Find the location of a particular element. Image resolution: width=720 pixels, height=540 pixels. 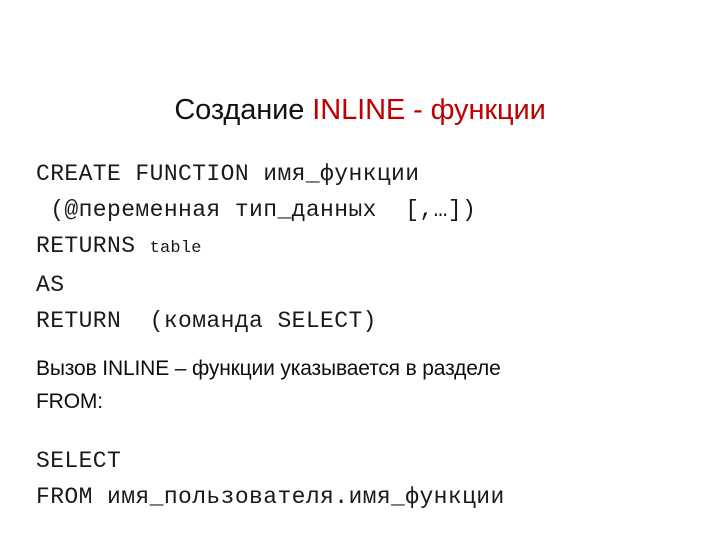

syntax-code-line: RETURN (команда SELECT) is located at coordinates (206, 321).